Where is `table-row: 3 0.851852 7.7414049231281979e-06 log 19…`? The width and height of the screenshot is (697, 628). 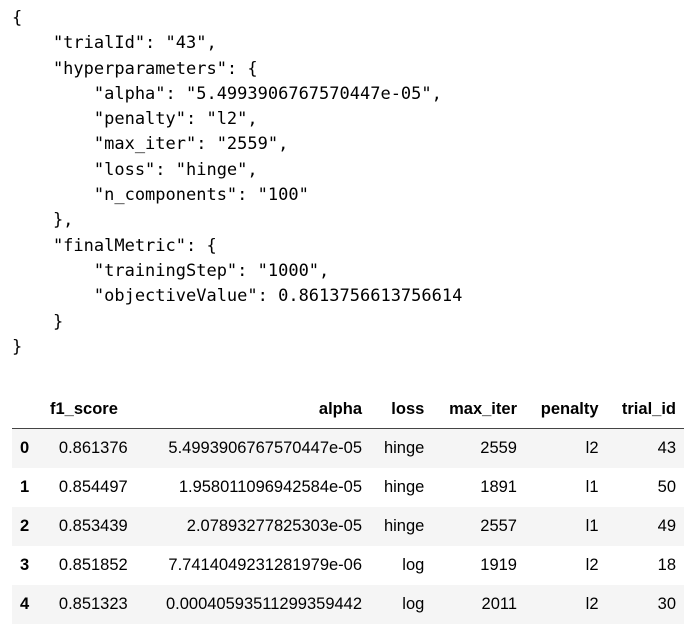 table-row: 3 0.851852 7.7414049231281979e-06 log 19… is located at coordinates (348, 565).